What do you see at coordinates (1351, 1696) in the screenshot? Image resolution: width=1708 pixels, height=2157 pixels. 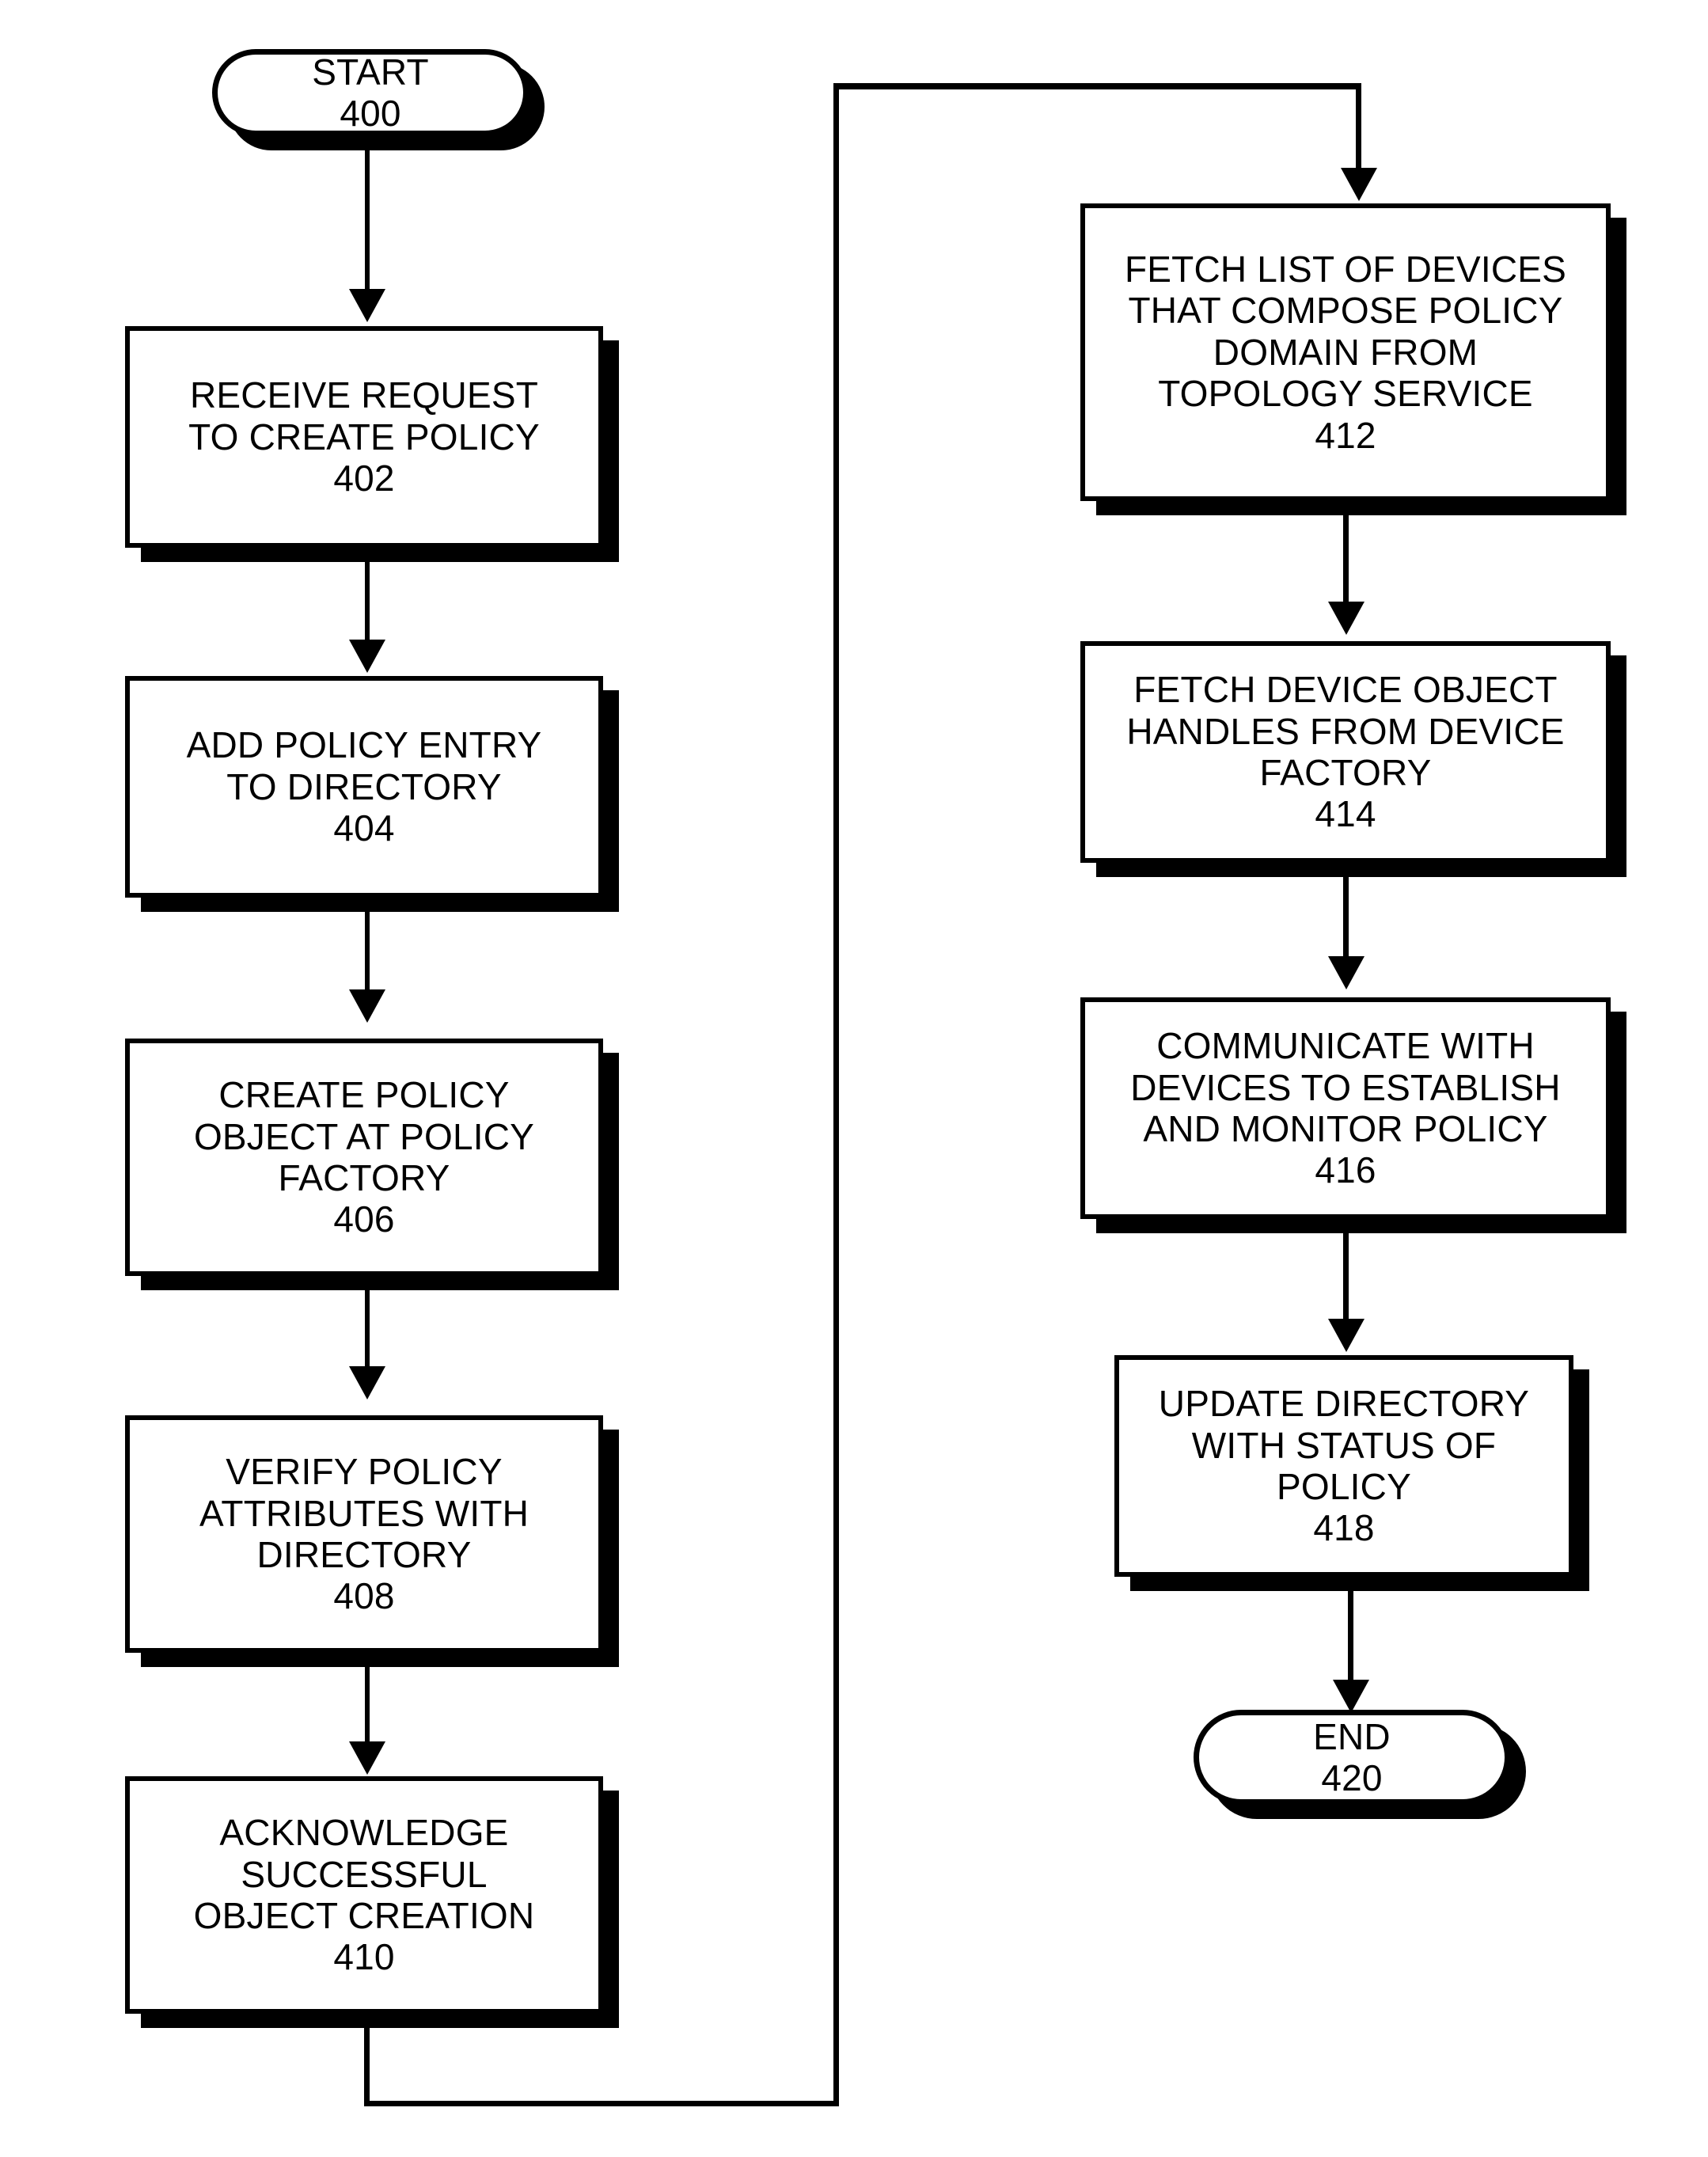 I see `edge-418-end-arrowhead` at bounding box center [1351, 1696].